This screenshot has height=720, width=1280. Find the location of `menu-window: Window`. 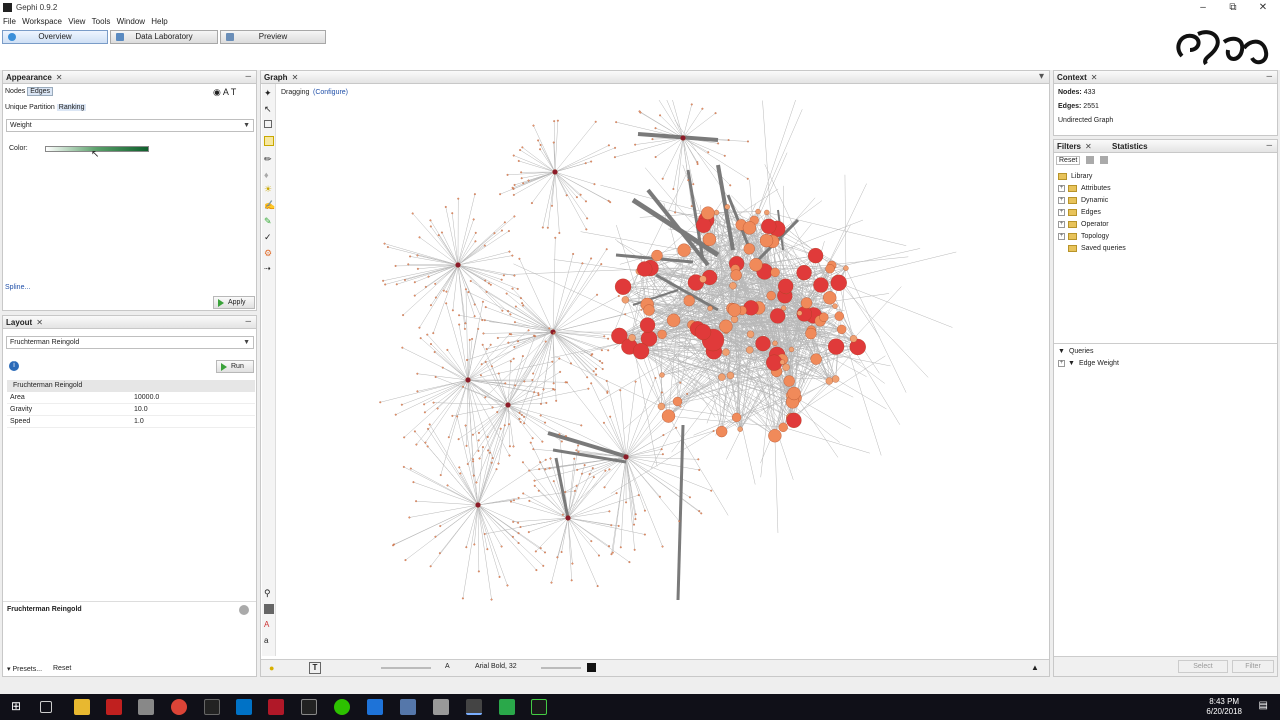

menu-window: Window is located at coordinates (131, 22).